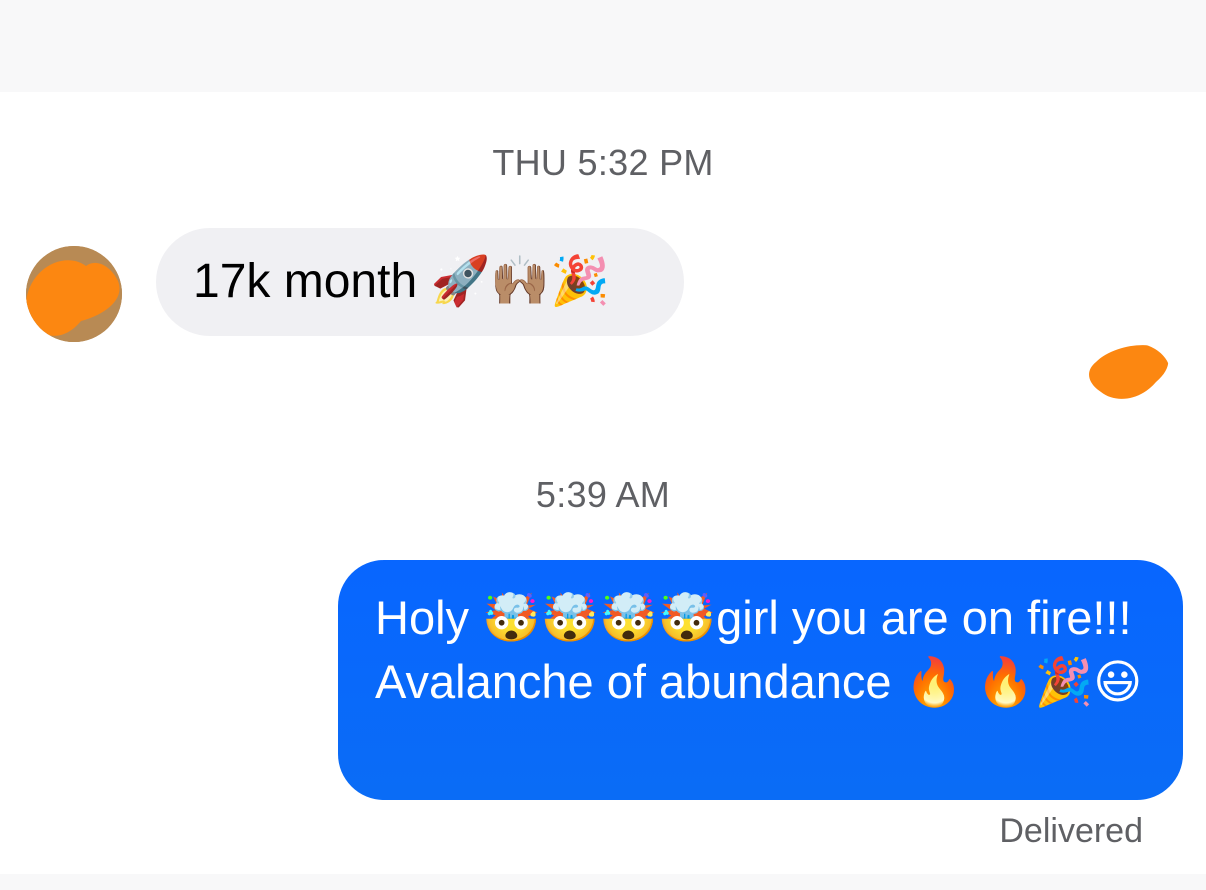 This screenshot has height=890, width=1206. I want to click on incoming-message-text: 17k month 🚀🙌🏽🎉, so click(401, 281).